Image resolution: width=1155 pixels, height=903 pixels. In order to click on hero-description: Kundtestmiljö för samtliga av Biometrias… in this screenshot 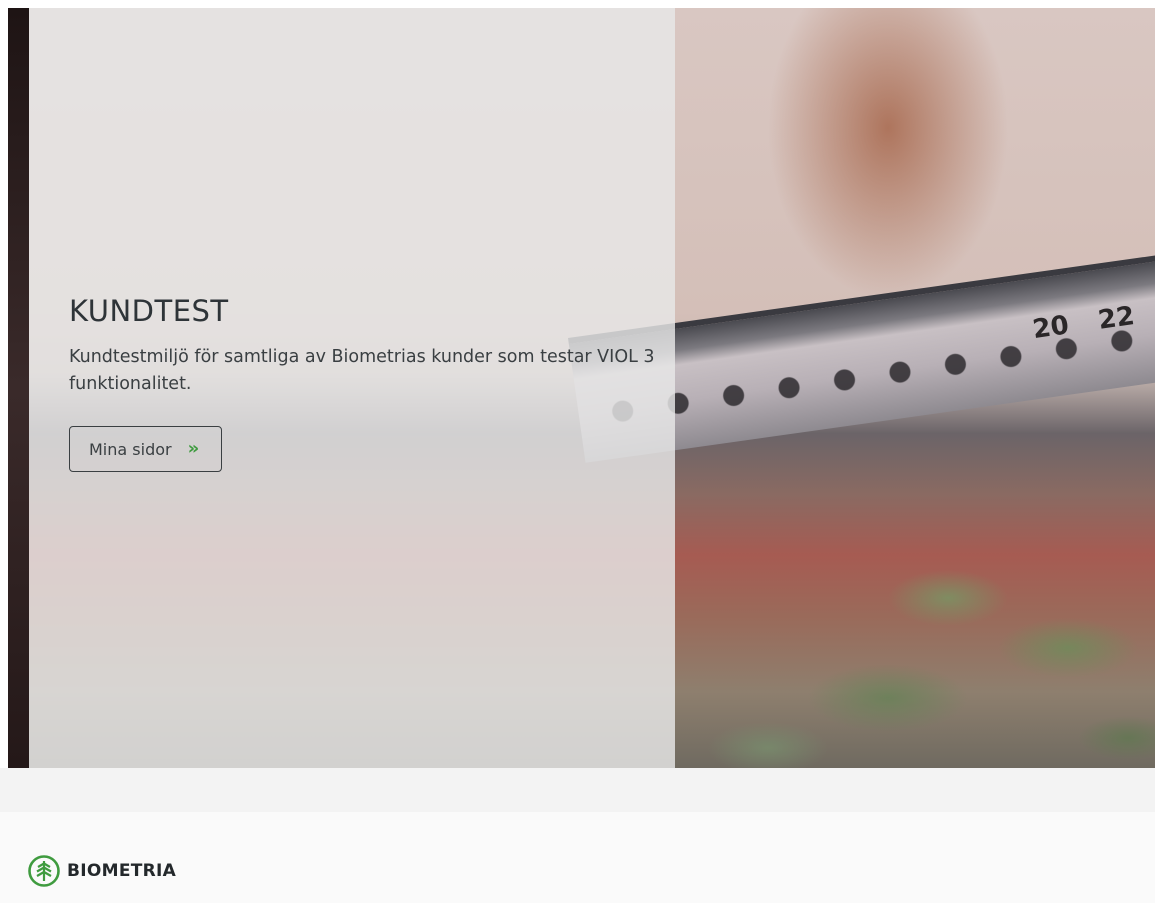, I will do `click(362, 370)`.